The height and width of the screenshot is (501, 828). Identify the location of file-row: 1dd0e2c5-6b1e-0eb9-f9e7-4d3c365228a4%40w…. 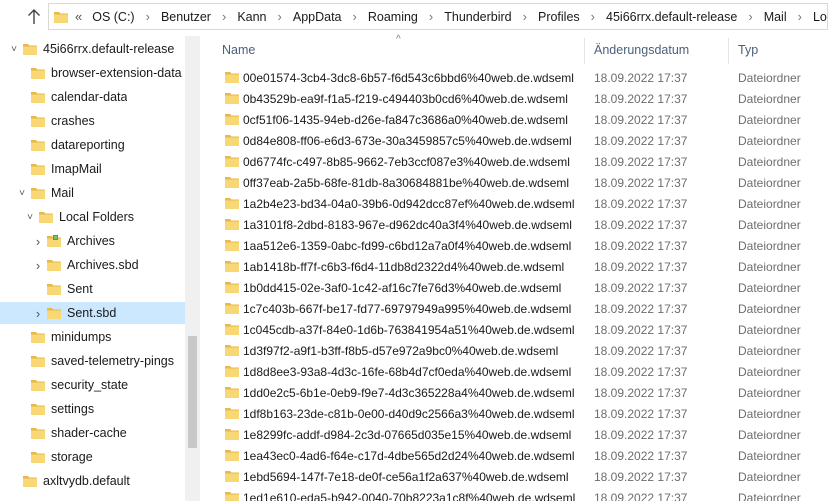
(514, 392).